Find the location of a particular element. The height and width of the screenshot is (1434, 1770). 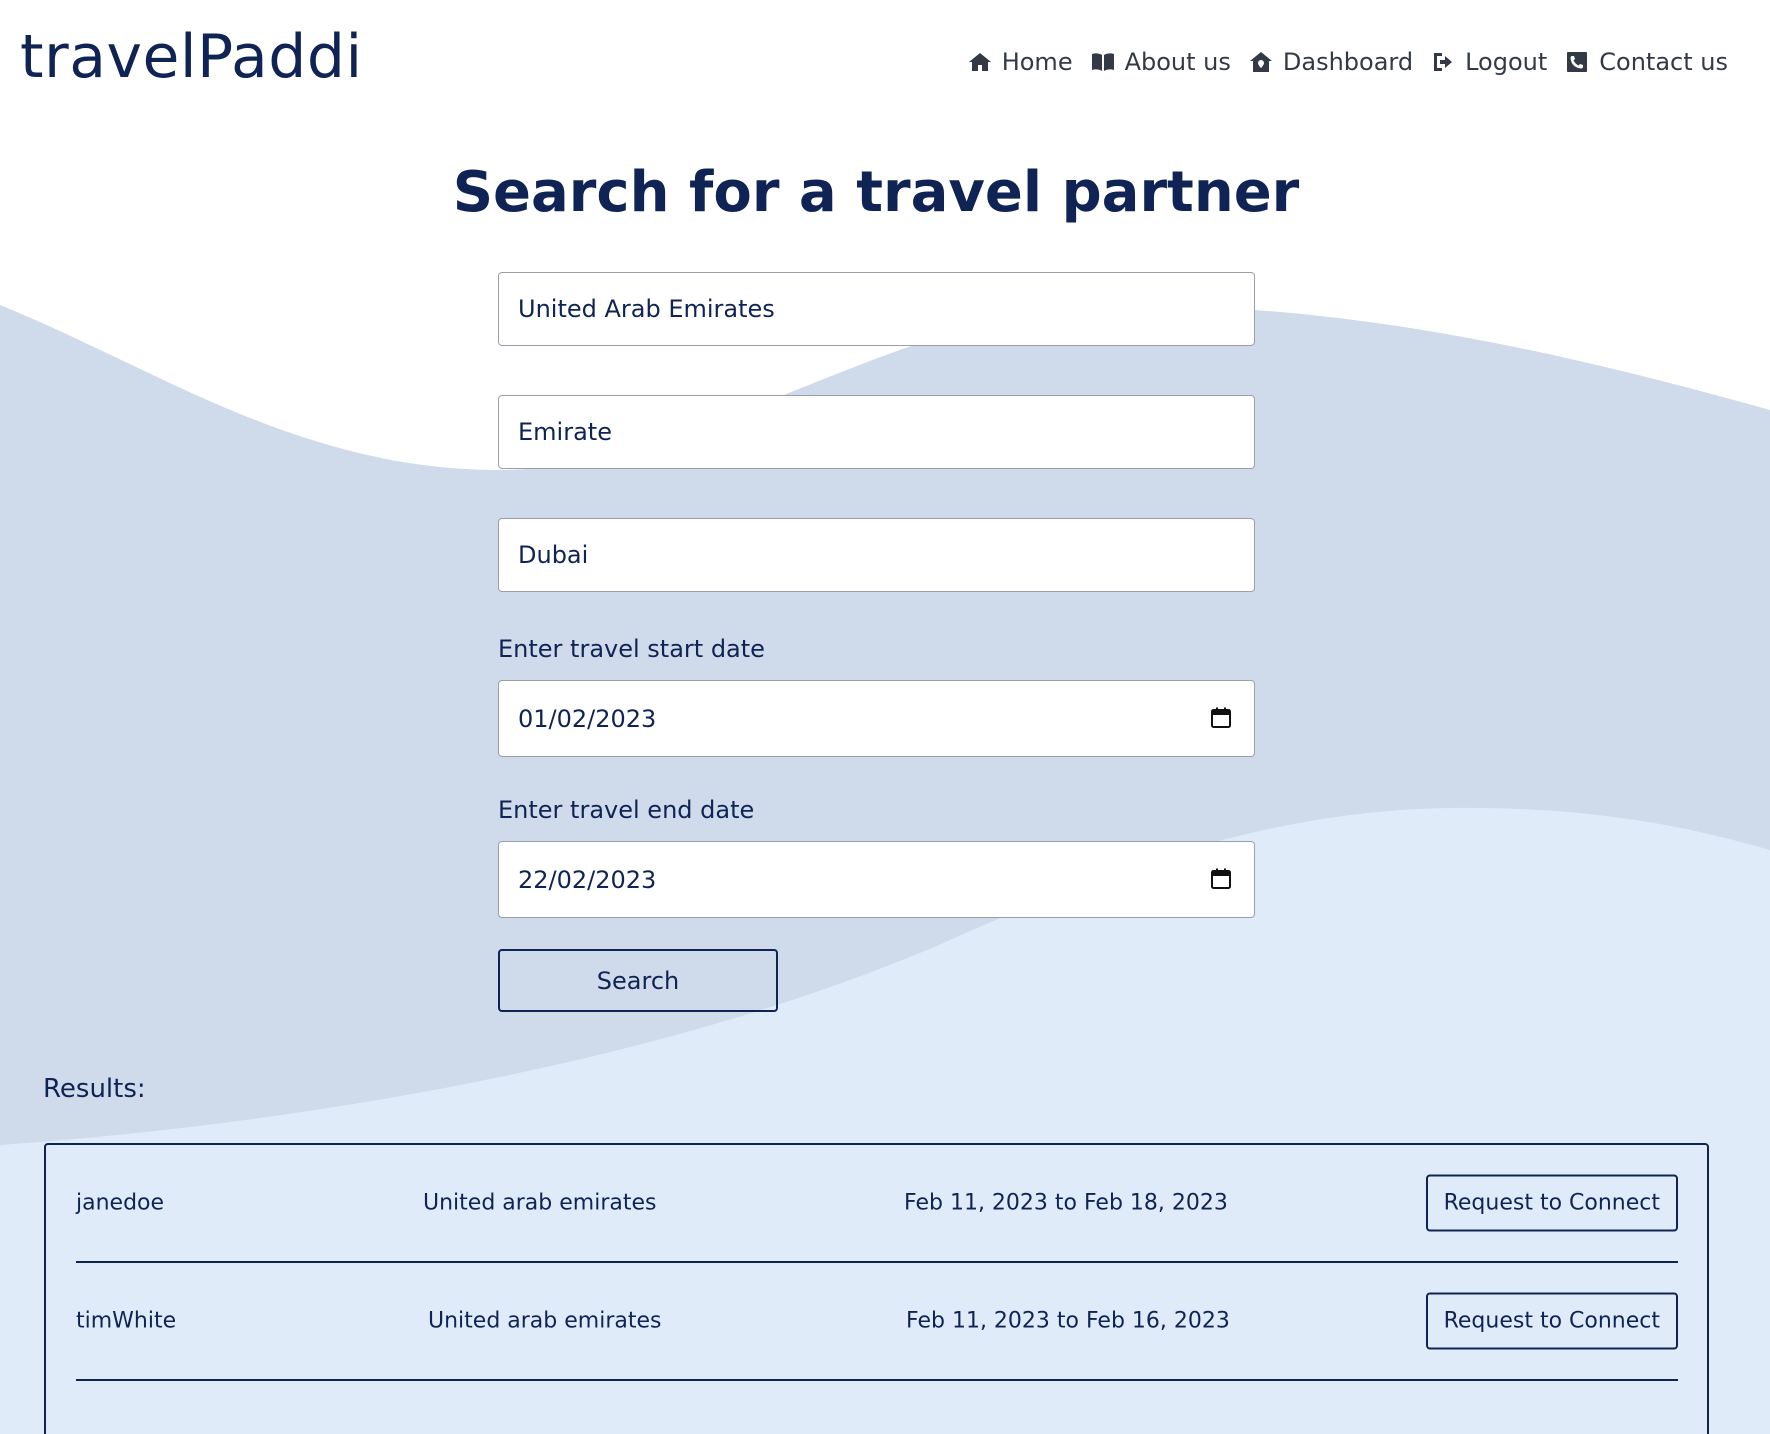

result-dates: Feb 11, 2023 to Feb 18, 2023 is located at coordinates (1066, 1203).